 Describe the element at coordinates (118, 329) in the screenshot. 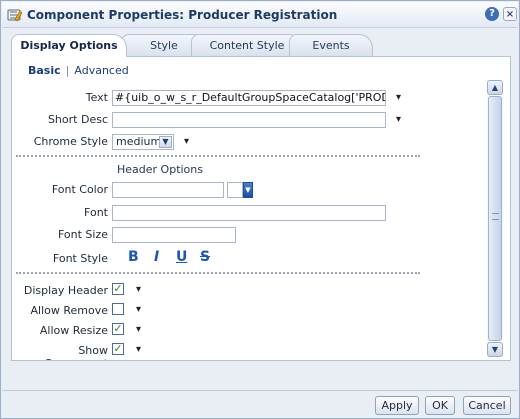

I see `allow-resize-checkbox: ✓` at that location.